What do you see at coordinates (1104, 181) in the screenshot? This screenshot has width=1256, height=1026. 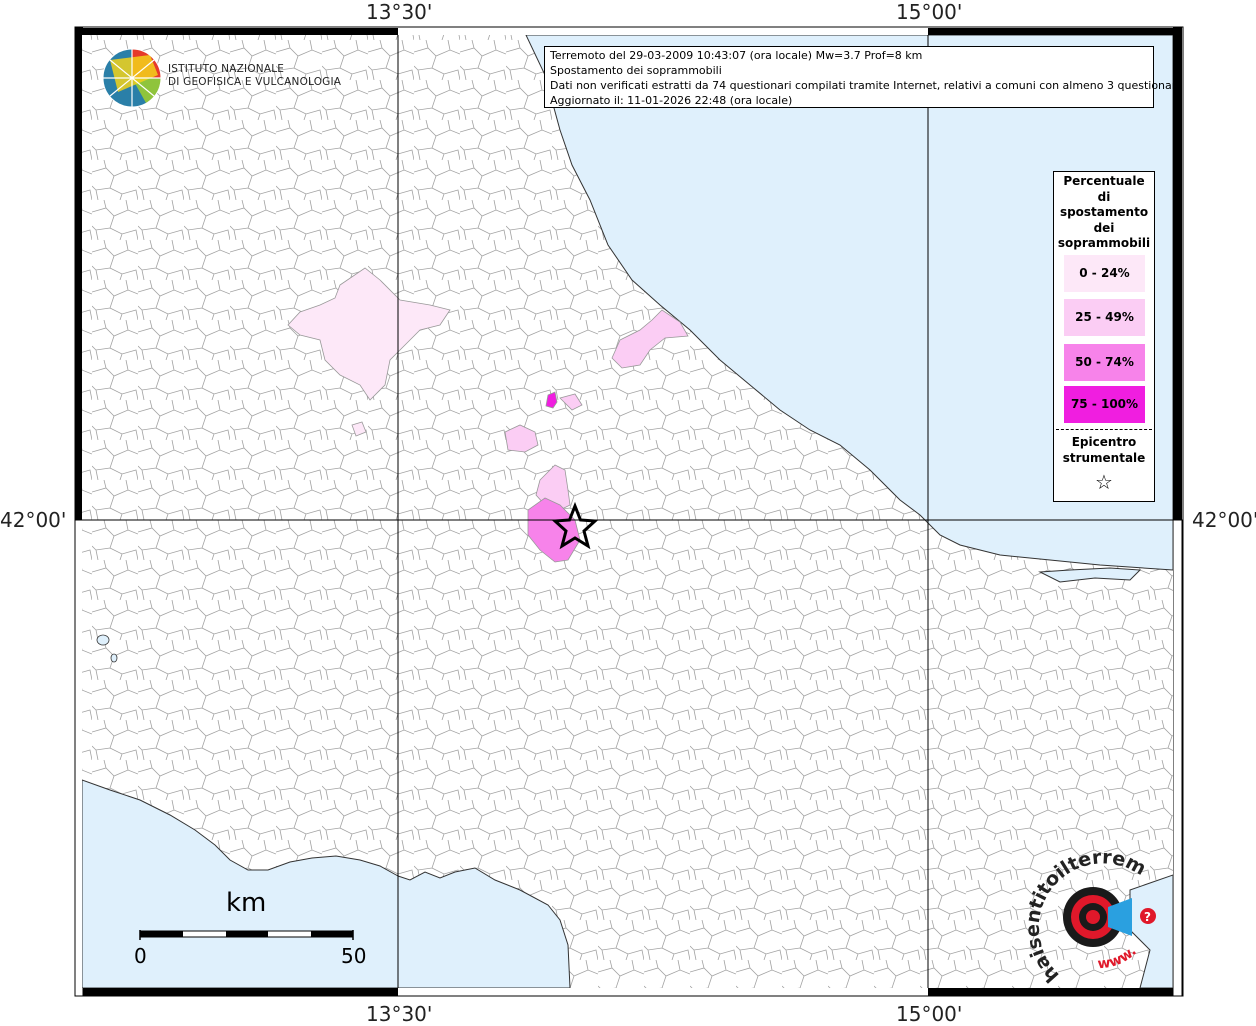 I see `legend-title-line: Percentuale` at bounding box center [1104, 181].